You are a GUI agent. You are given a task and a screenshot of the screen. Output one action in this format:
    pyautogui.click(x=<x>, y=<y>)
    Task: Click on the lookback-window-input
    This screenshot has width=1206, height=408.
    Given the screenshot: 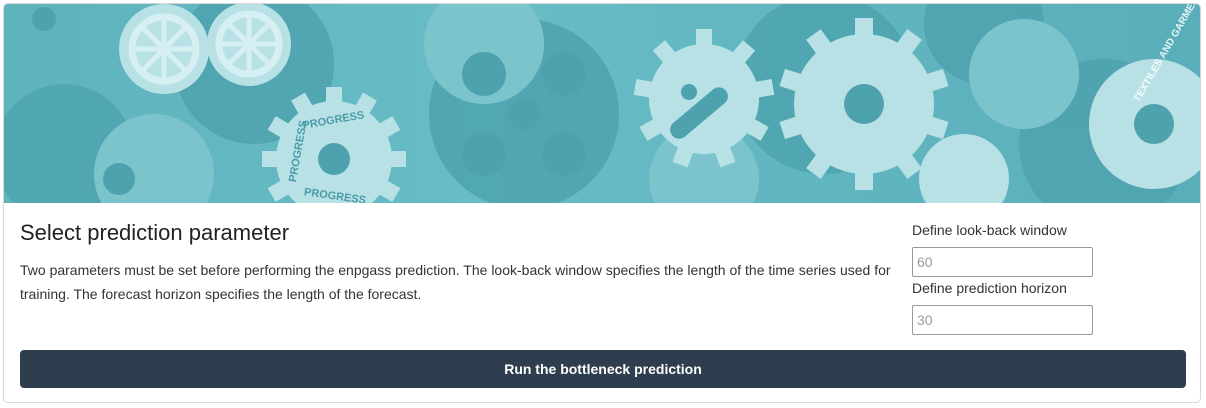 What is the action you would take?
    pyautogui.click(x=1002, y=262)
    